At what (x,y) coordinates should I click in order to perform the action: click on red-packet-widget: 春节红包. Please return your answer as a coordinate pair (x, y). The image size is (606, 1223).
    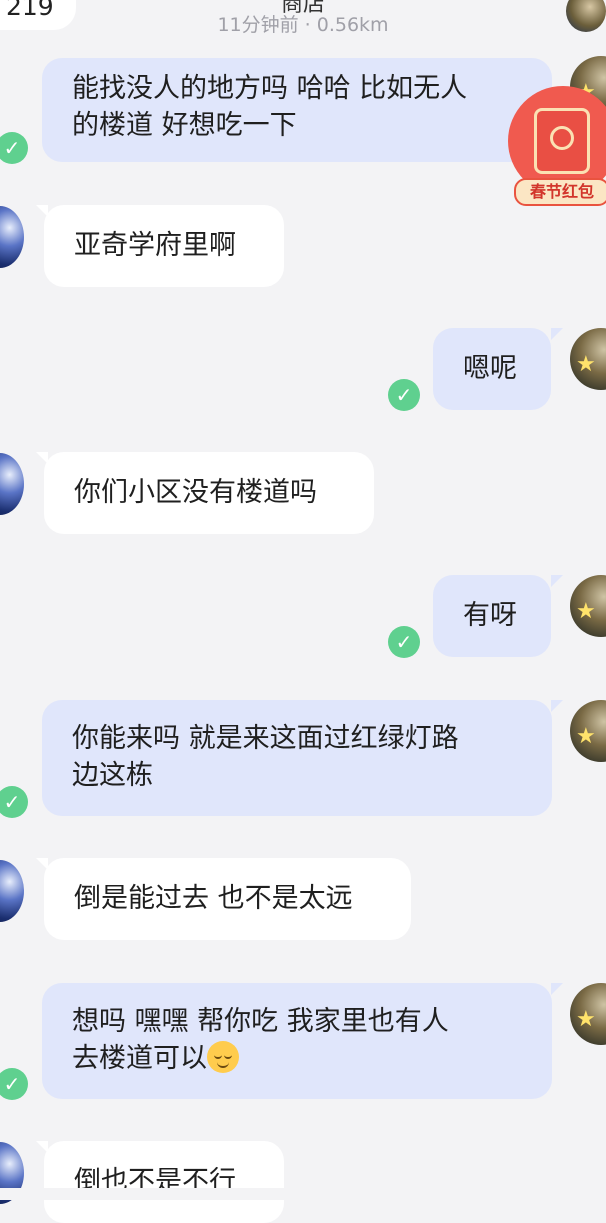
    Looking at the image, I should click on (556, 148).